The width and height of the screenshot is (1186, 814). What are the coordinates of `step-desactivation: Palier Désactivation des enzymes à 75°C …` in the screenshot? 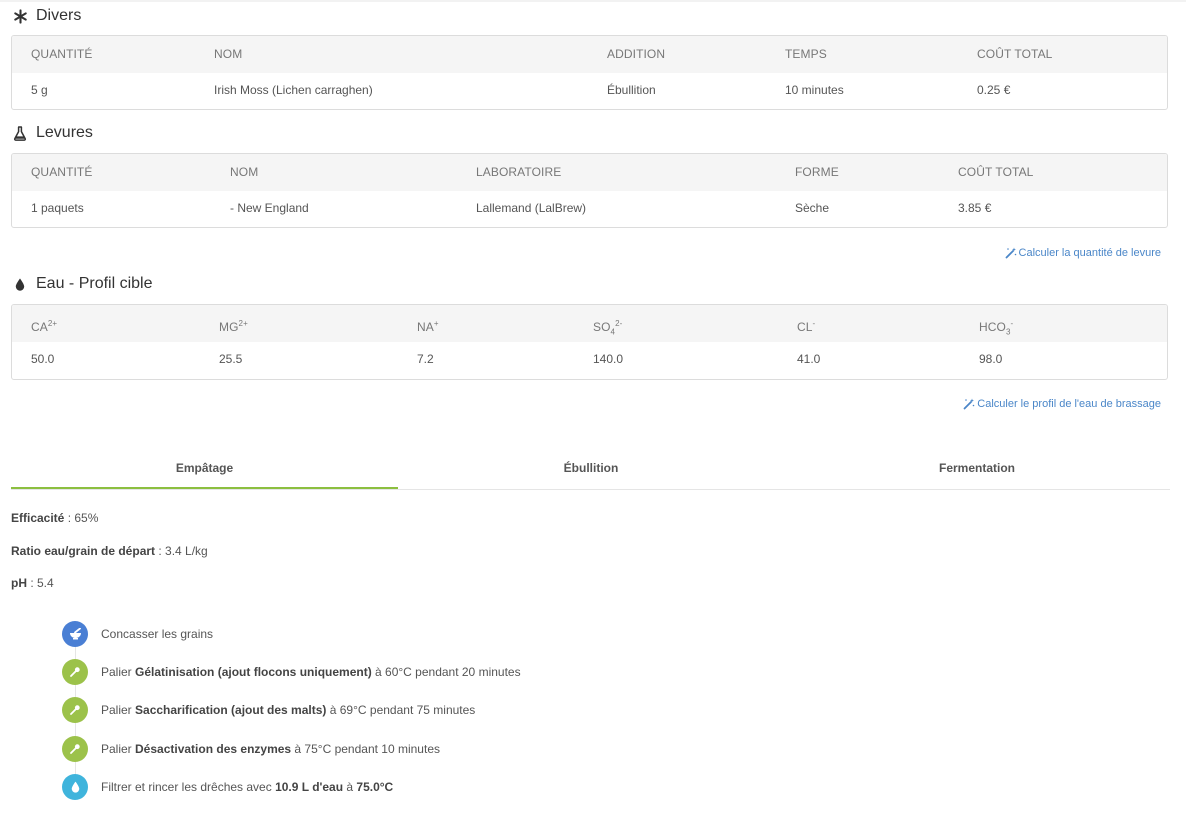 It's located at (251, 749).